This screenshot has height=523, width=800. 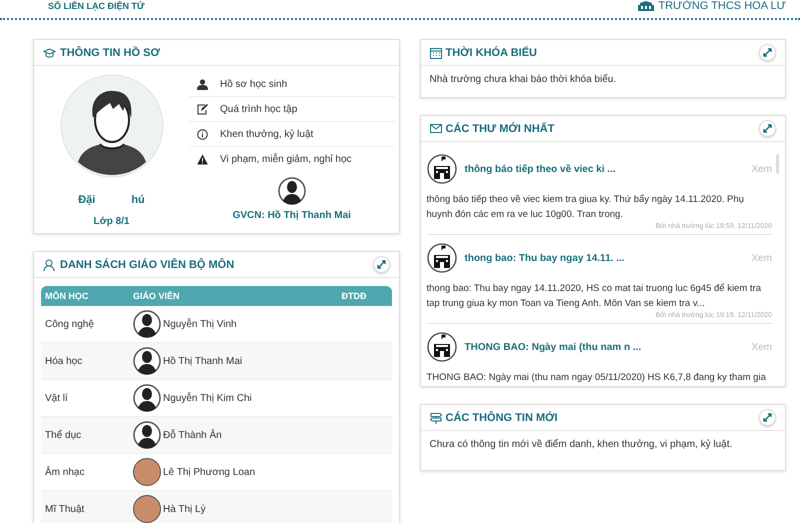 I want to click on warning-icon, so click(x=202, y=159).